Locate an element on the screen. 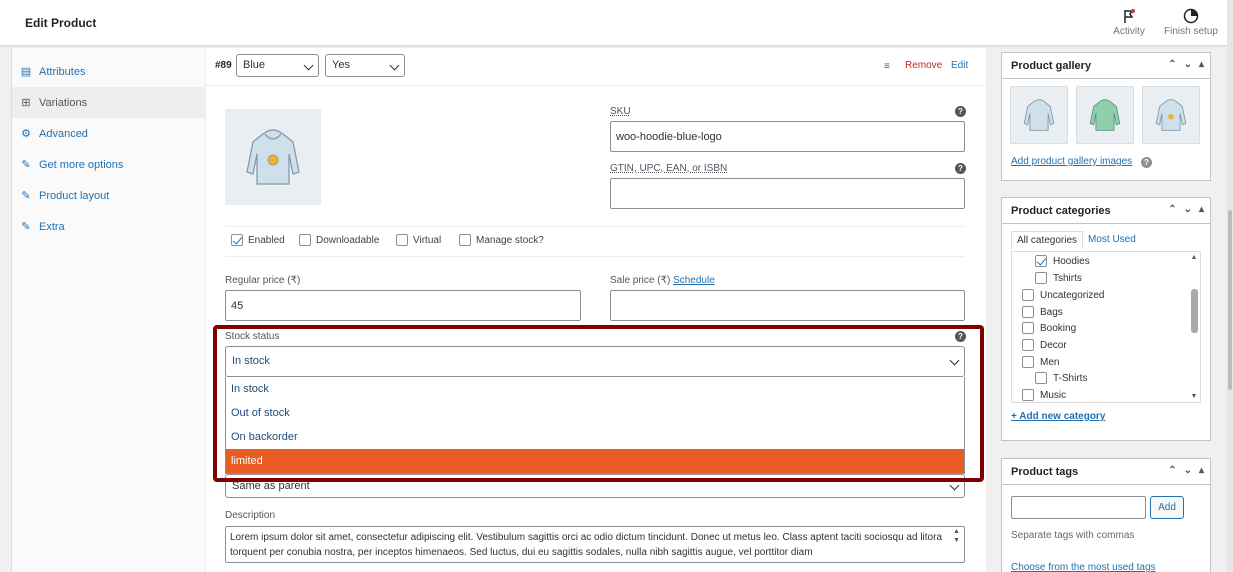 The height and width of the screenshot is (572, 1233). edit-link: Edit is located at coordinates (959, 65).